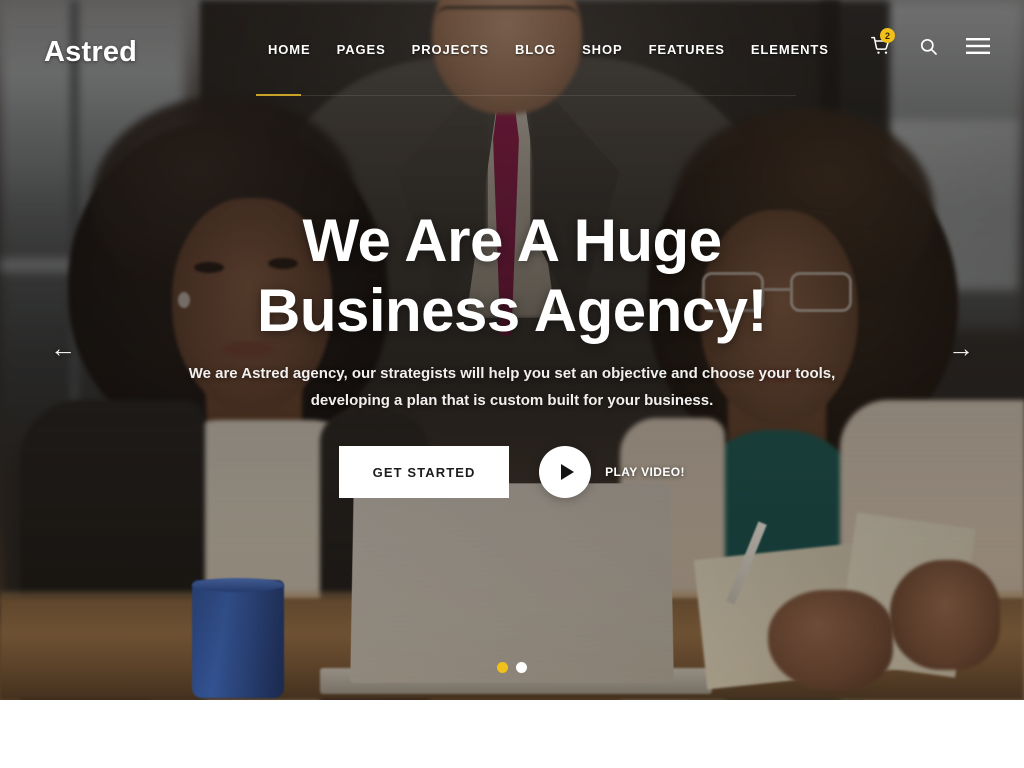  Describe the element at coordinates (512, 240) in the screenshot. I see `hero-headline-line1: We Are A Huge` at that location.